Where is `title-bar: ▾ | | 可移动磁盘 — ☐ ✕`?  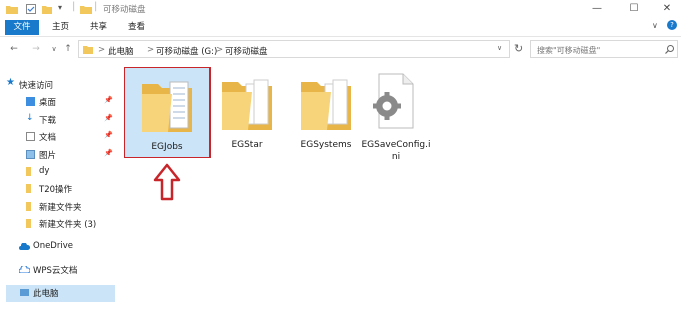 title-bar: ▾ | | 可移动磁盘 — ☐ ✕ is located at coordinates (340, 9).